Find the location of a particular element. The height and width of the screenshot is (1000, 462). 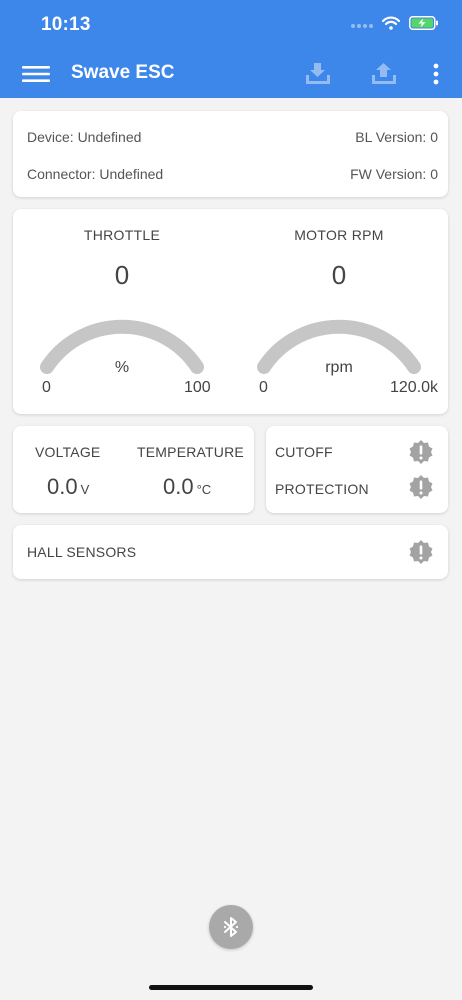

status-card: CUTOFF PROTECTION is located at coordinates (357, 469).